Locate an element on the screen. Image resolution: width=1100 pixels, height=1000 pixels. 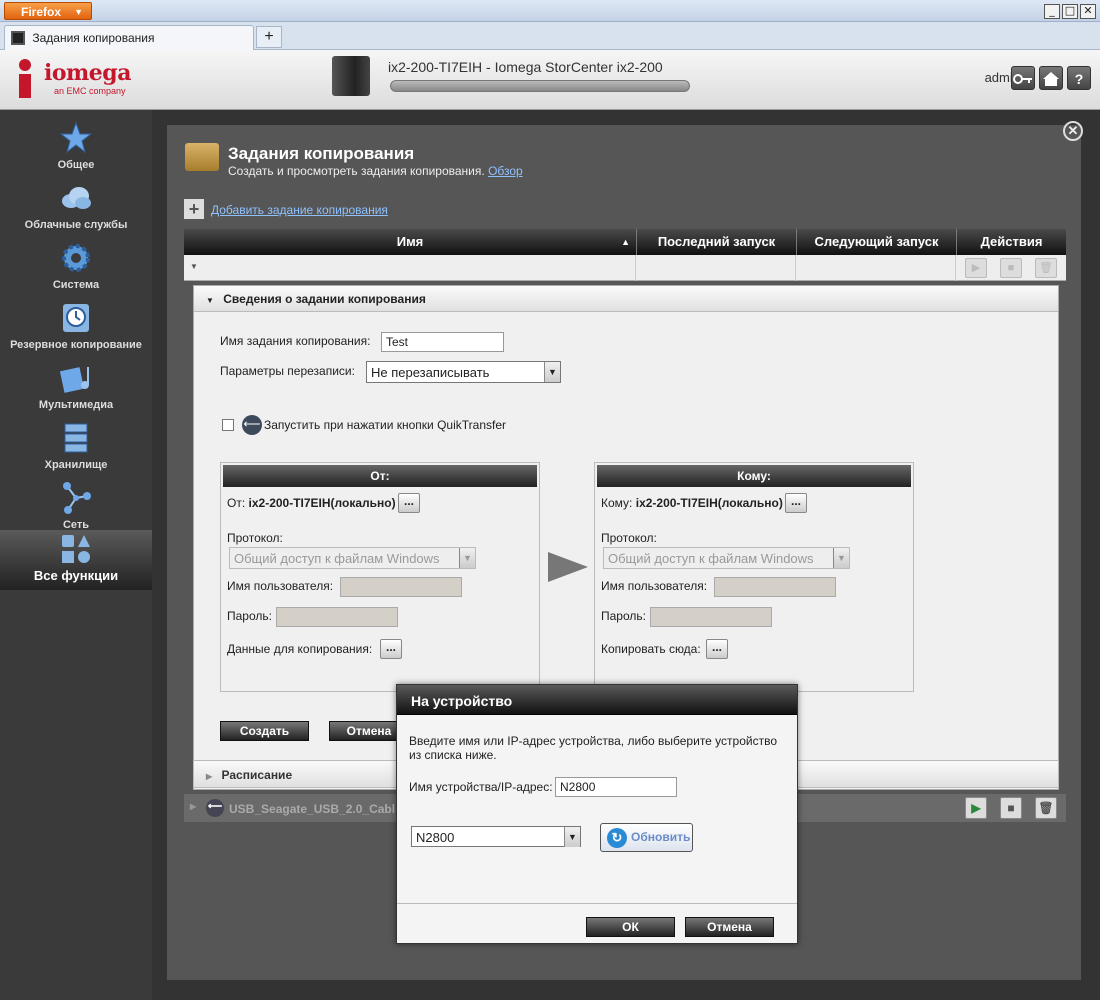
to-username-label: Имя пользователя: is located at coordinates (654, 586).